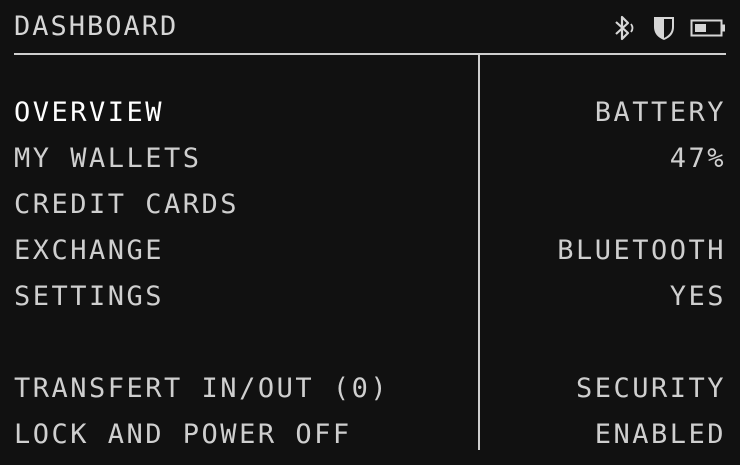 This screenshot has width=740, height=465. What do you see at coordinates (201, 251) in the screenshot?
I see `menu-item-exchange: EXCHANGE` at bounding box center [201, 251].